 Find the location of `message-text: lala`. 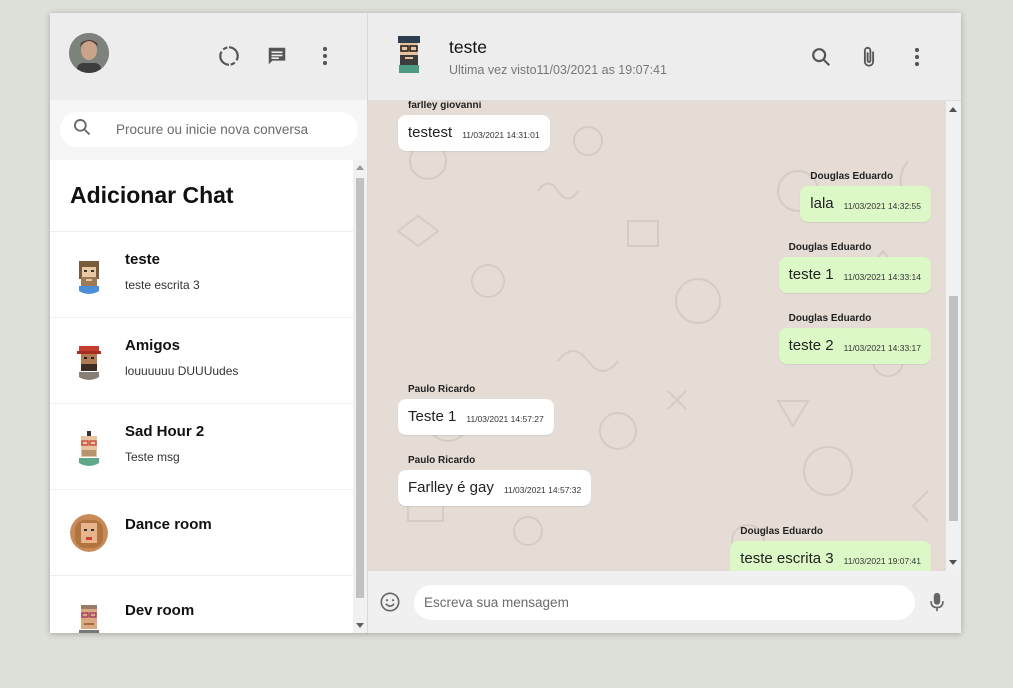

message-text: lala is located at coordinates (822, 203).